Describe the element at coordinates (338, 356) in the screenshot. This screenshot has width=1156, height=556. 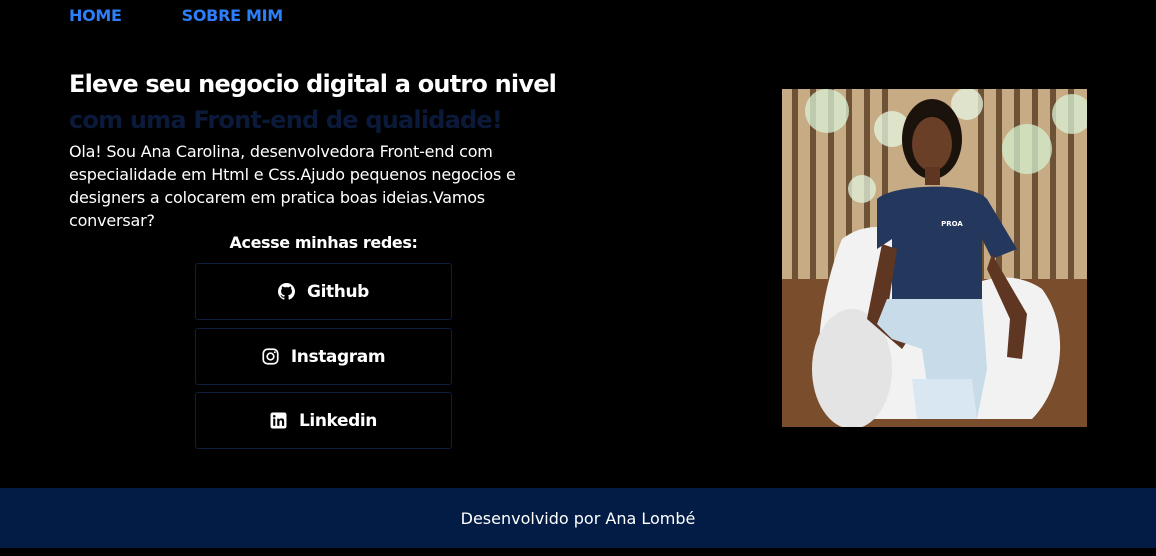
I see `instagram-button-label: Instagram` at that location.